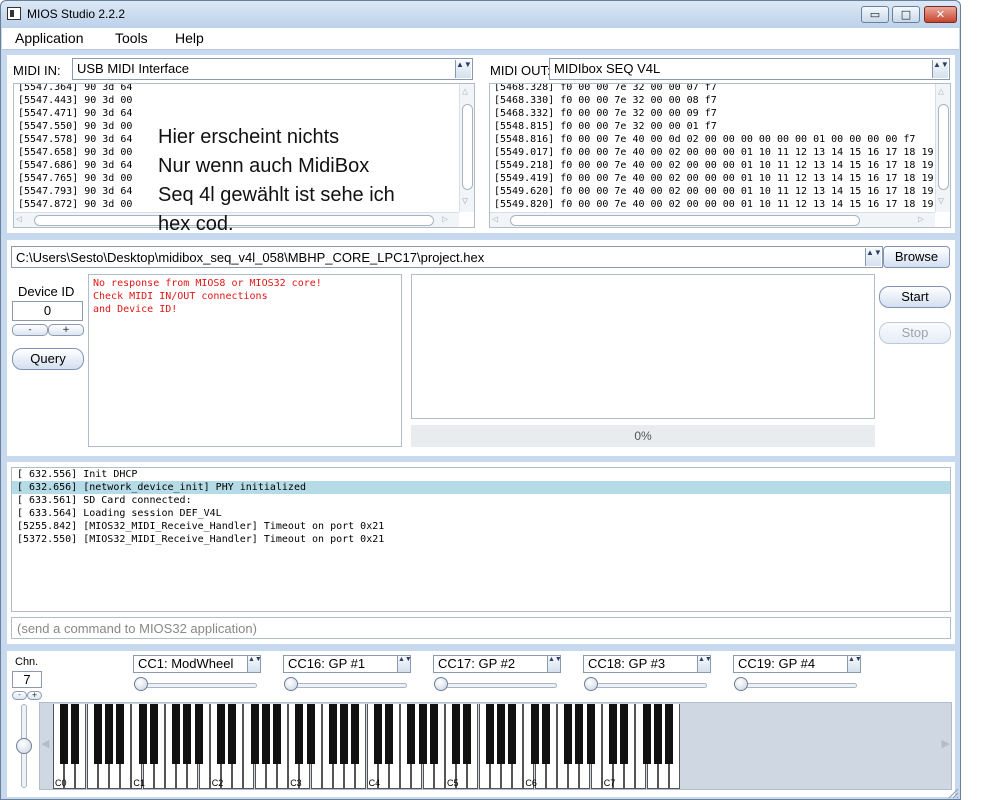  What do you see at coordinates (49, 38) in the screenshot?
I see `menu-application: Application` at bounding box center [49, 38].